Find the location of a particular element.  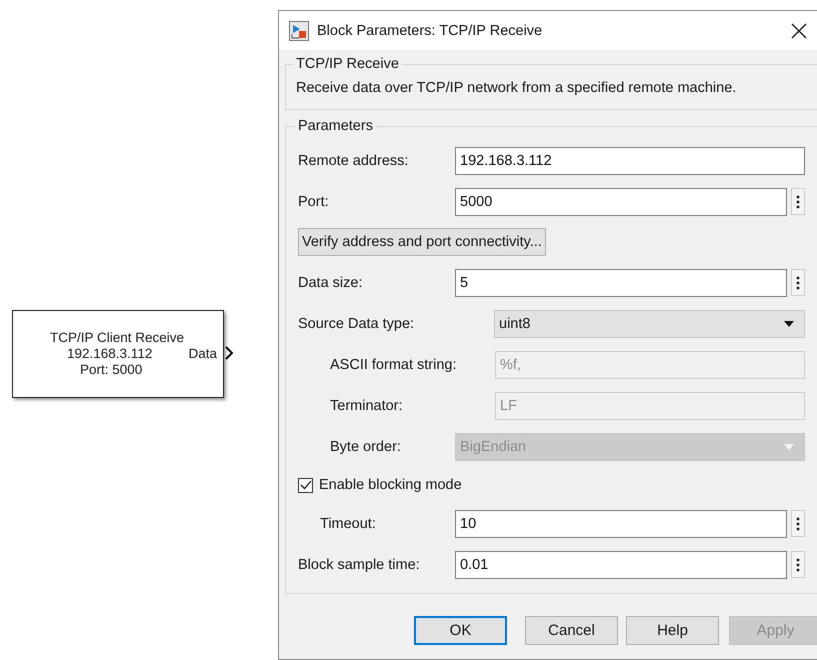

close-icon is located at coordinates (799, 30).